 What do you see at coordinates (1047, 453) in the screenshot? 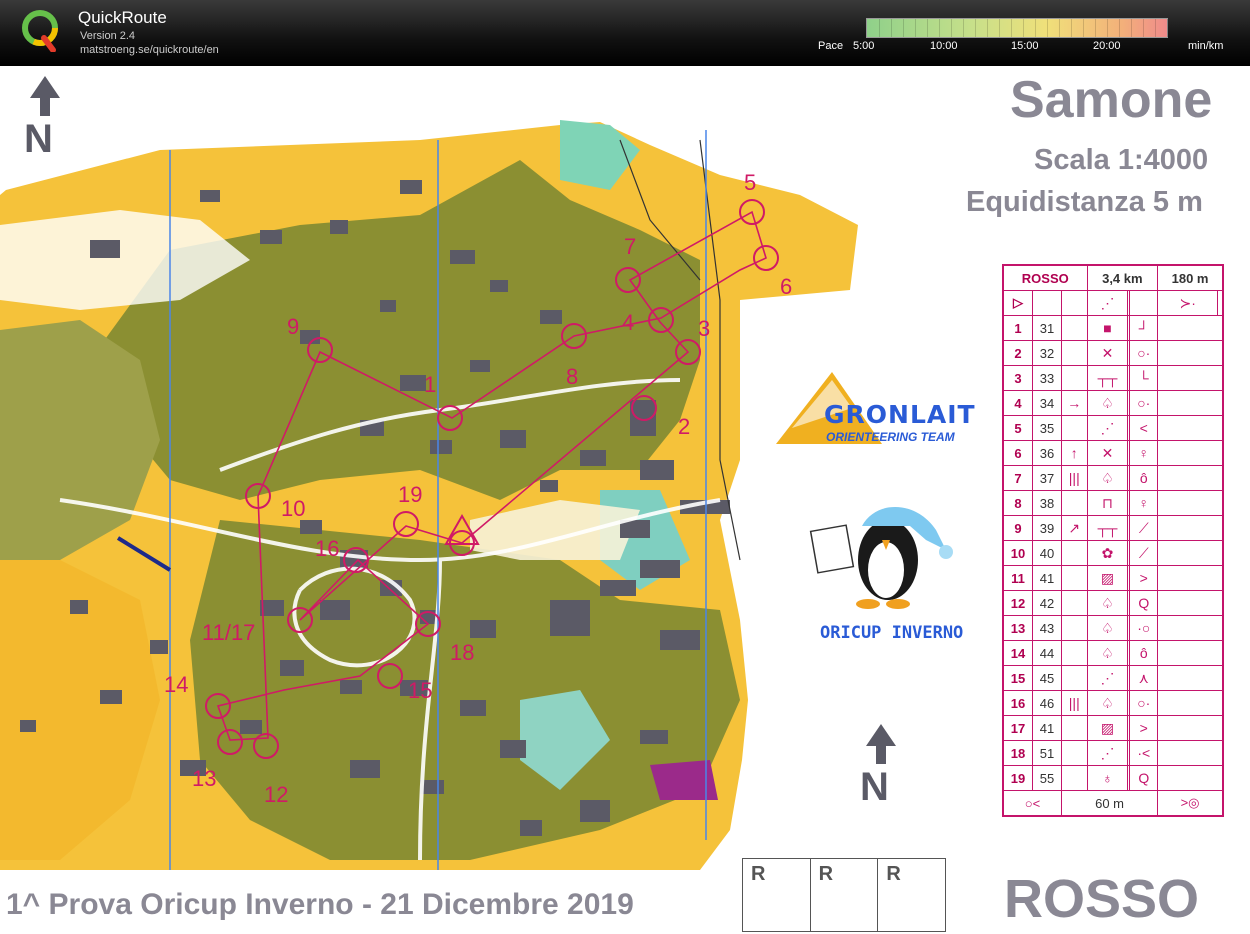
I see `cd-cell-code: 36` at bounding box center [1047, 453].